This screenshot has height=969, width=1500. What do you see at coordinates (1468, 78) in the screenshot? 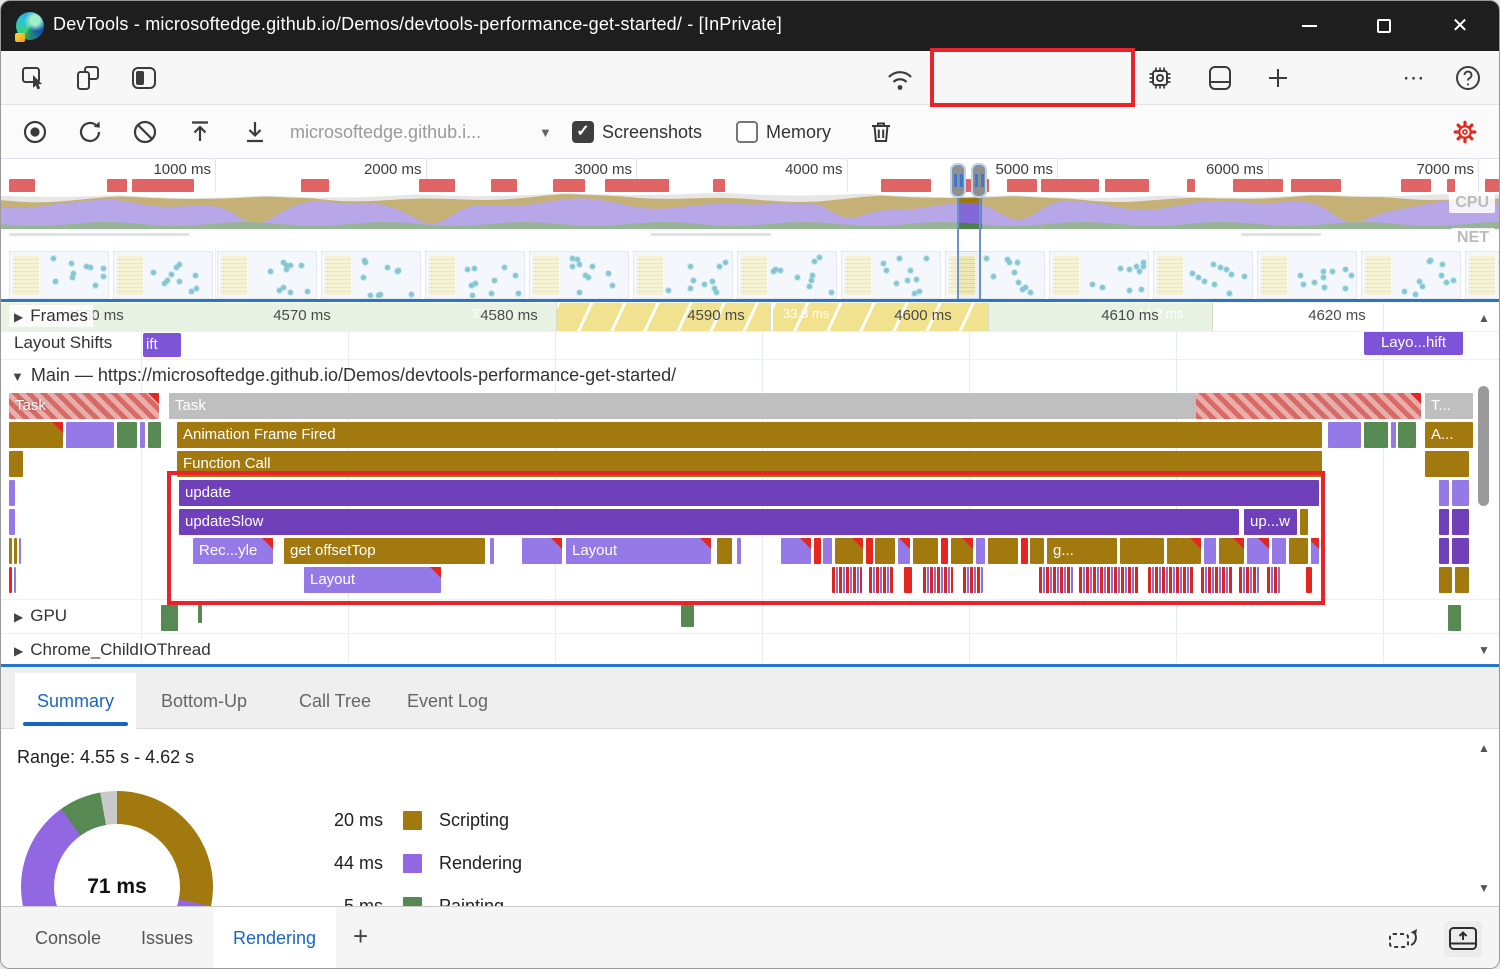
I see `help-button` at bounding box center [1468, 78].